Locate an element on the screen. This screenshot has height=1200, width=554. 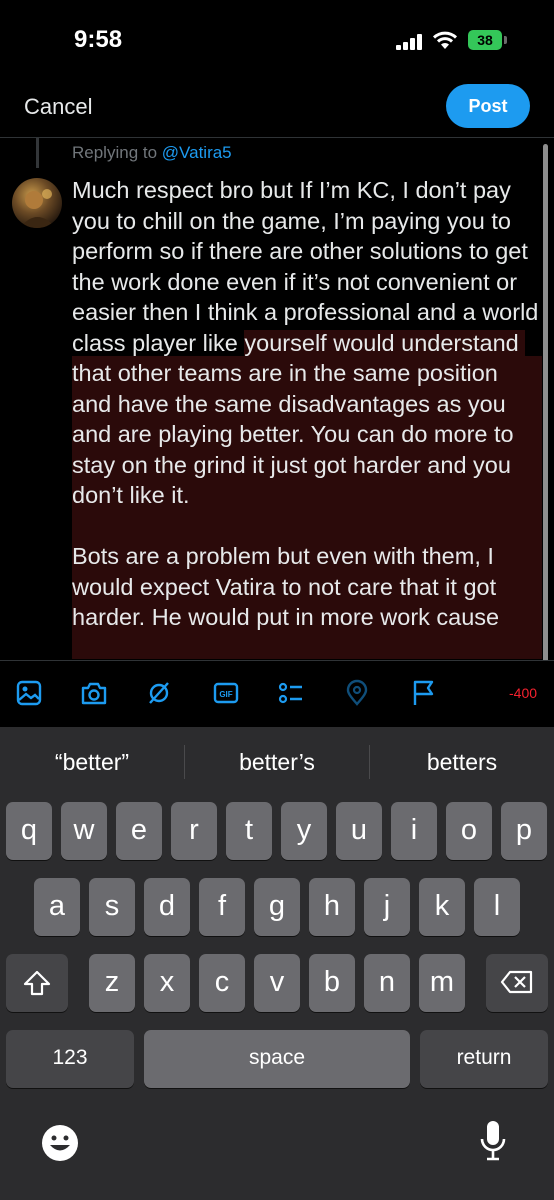
key-z: z is located at coordinates (112, 983).